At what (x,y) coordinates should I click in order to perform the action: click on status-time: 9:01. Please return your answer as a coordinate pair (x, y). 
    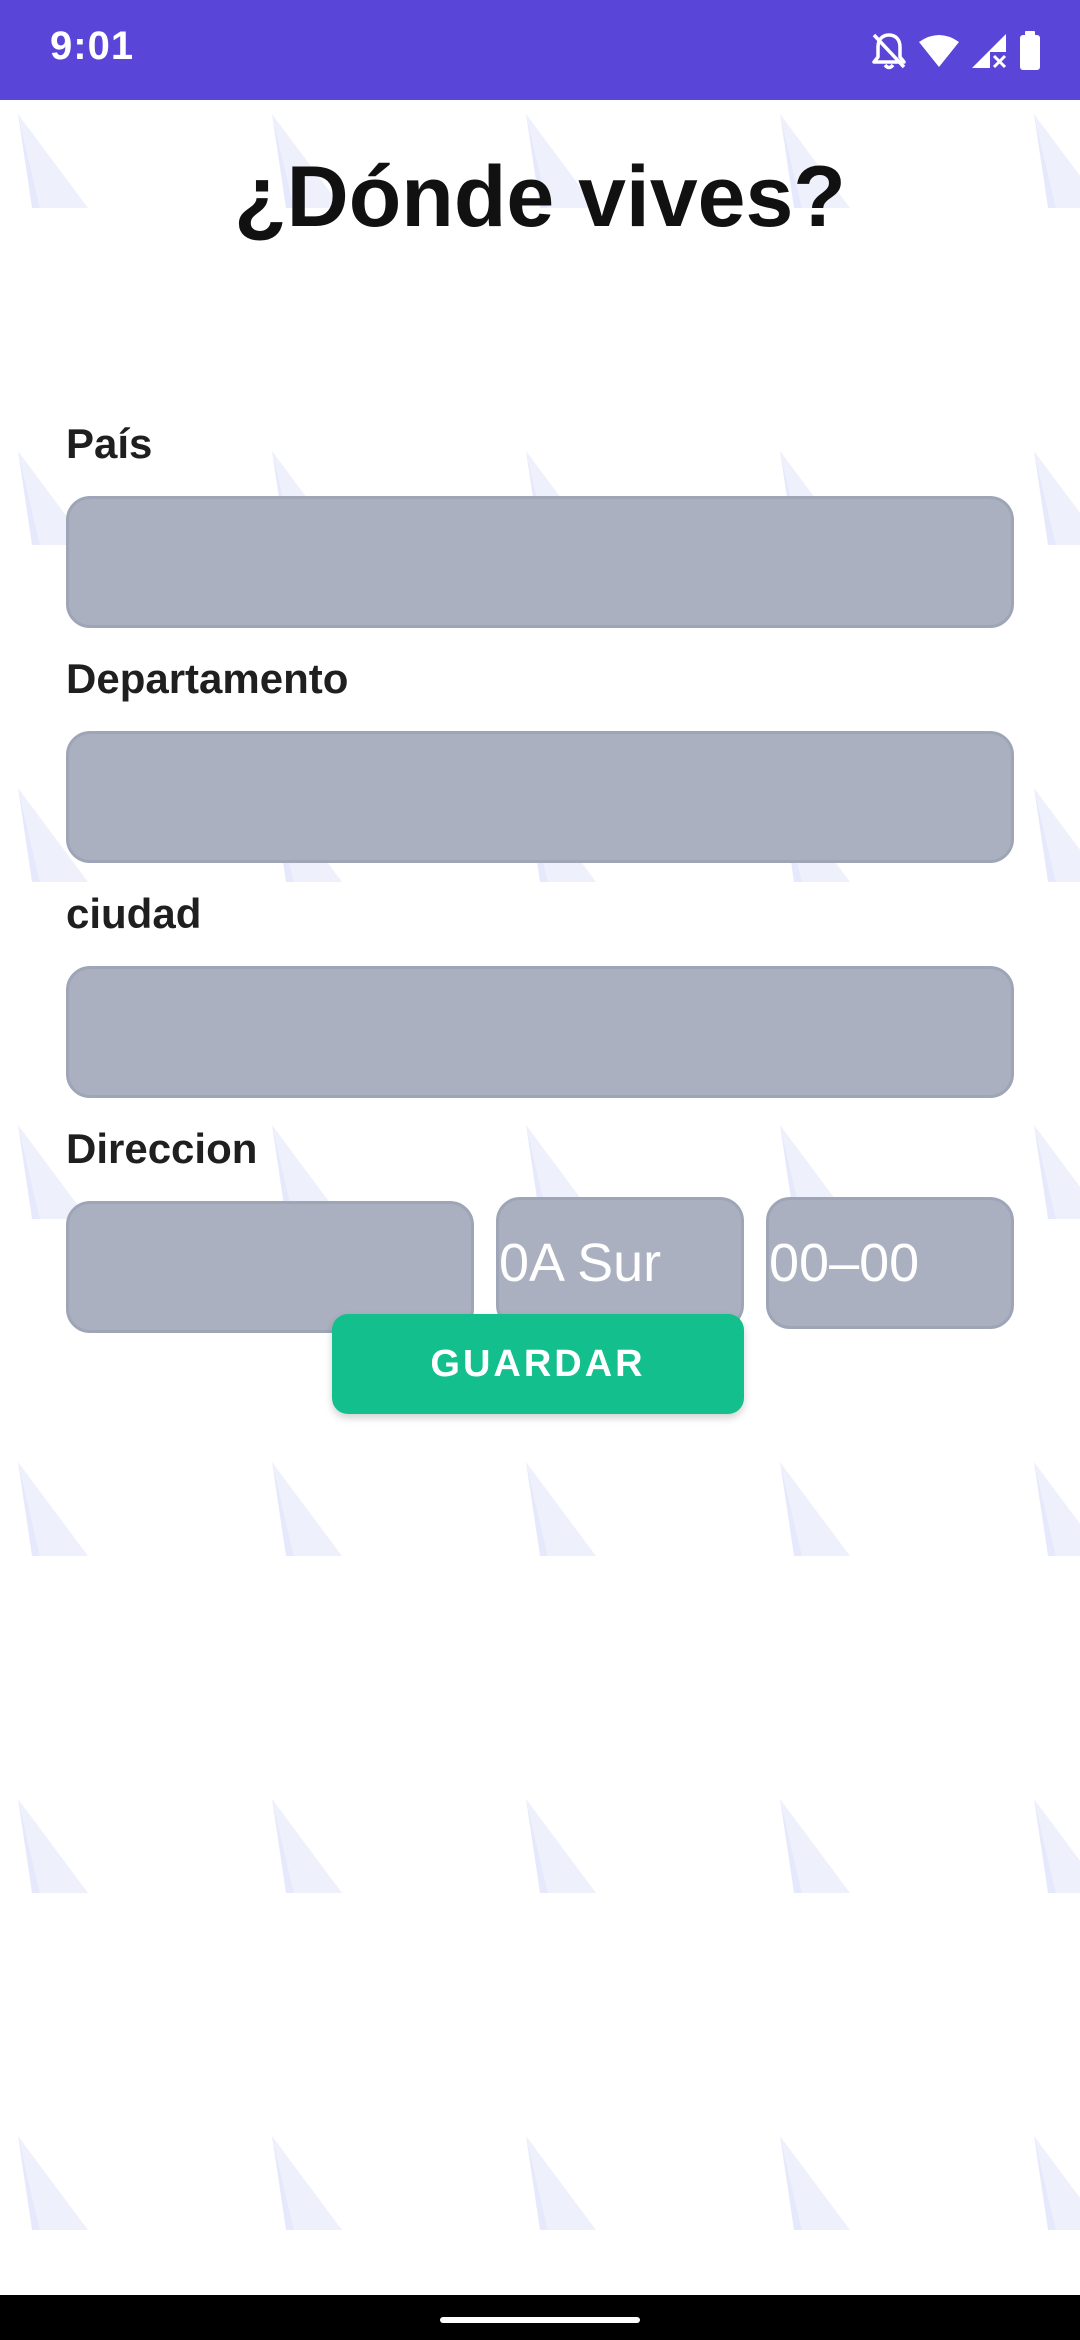
    Looking at the image, I should click on (92, 46).